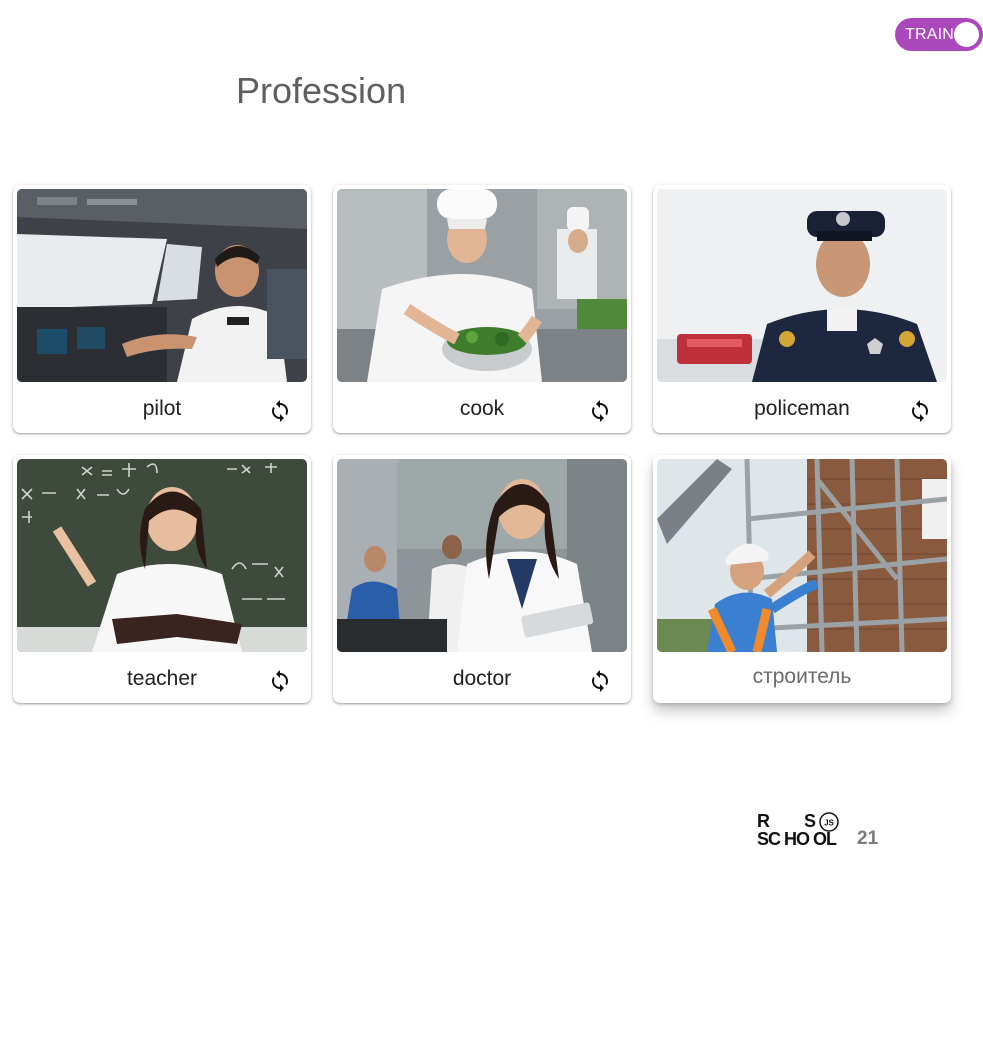  I want to click on card-image-policeman, so click(802, 285).